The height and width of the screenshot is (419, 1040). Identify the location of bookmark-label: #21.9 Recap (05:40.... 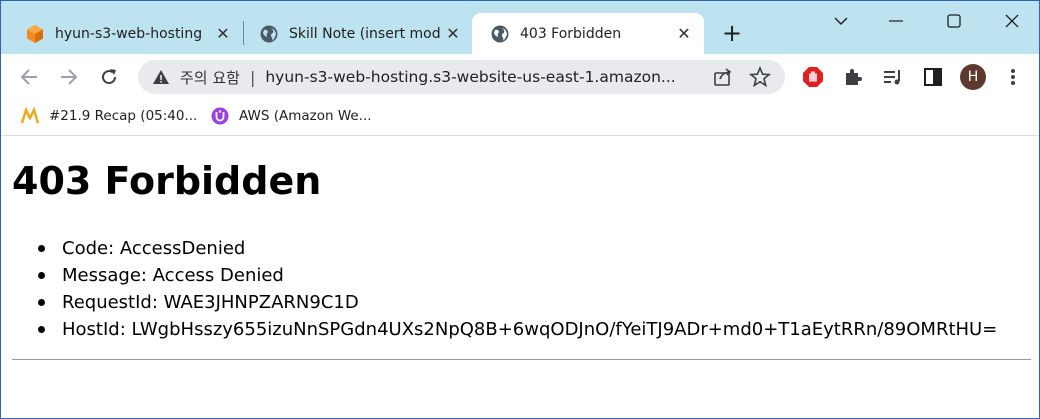
(123, 116).